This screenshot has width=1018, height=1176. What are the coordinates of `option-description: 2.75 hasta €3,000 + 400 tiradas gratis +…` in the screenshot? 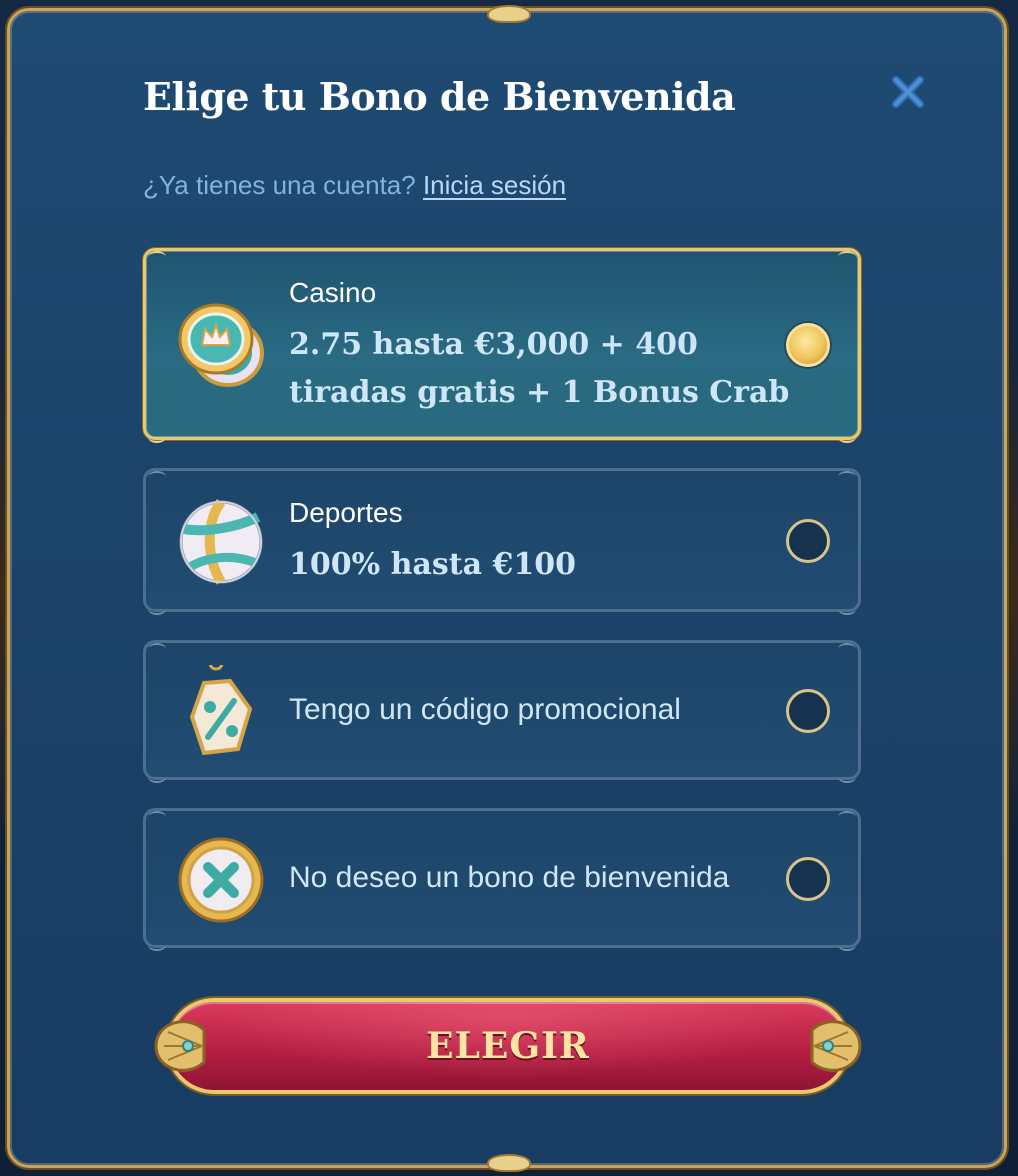 It's located at (539, 369).